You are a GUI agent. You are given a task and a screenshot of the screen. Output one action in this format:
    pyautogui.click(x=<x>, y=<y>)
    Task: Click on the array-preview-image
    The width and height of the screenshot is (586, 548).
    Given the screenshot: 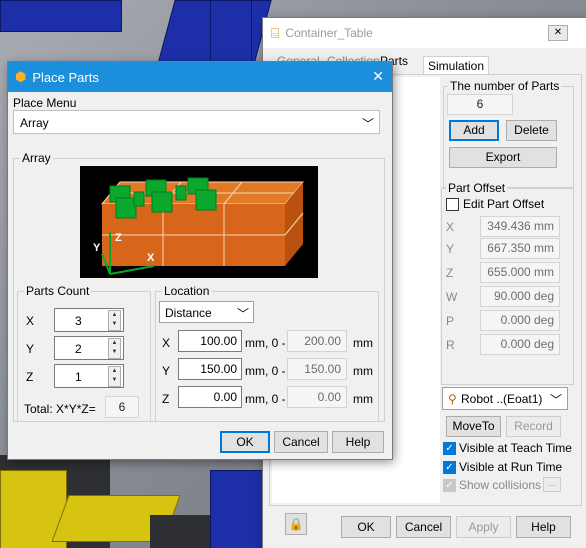 What is the action you would take?
    pyautogui.click(x=199, y=222)
    